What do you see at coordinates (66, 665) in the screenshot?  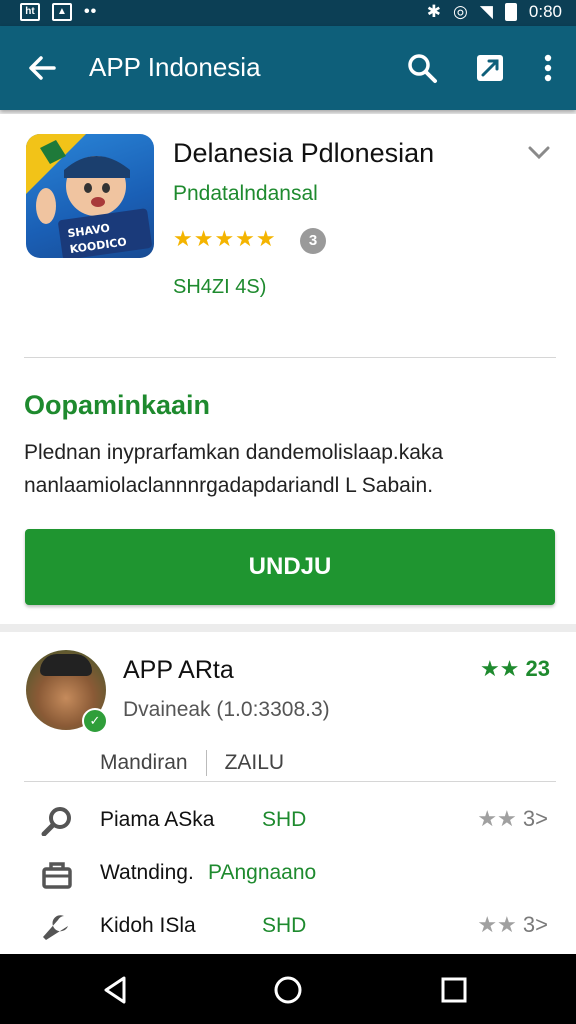 I see `avatar-hat` at bounding box center [66, 665].